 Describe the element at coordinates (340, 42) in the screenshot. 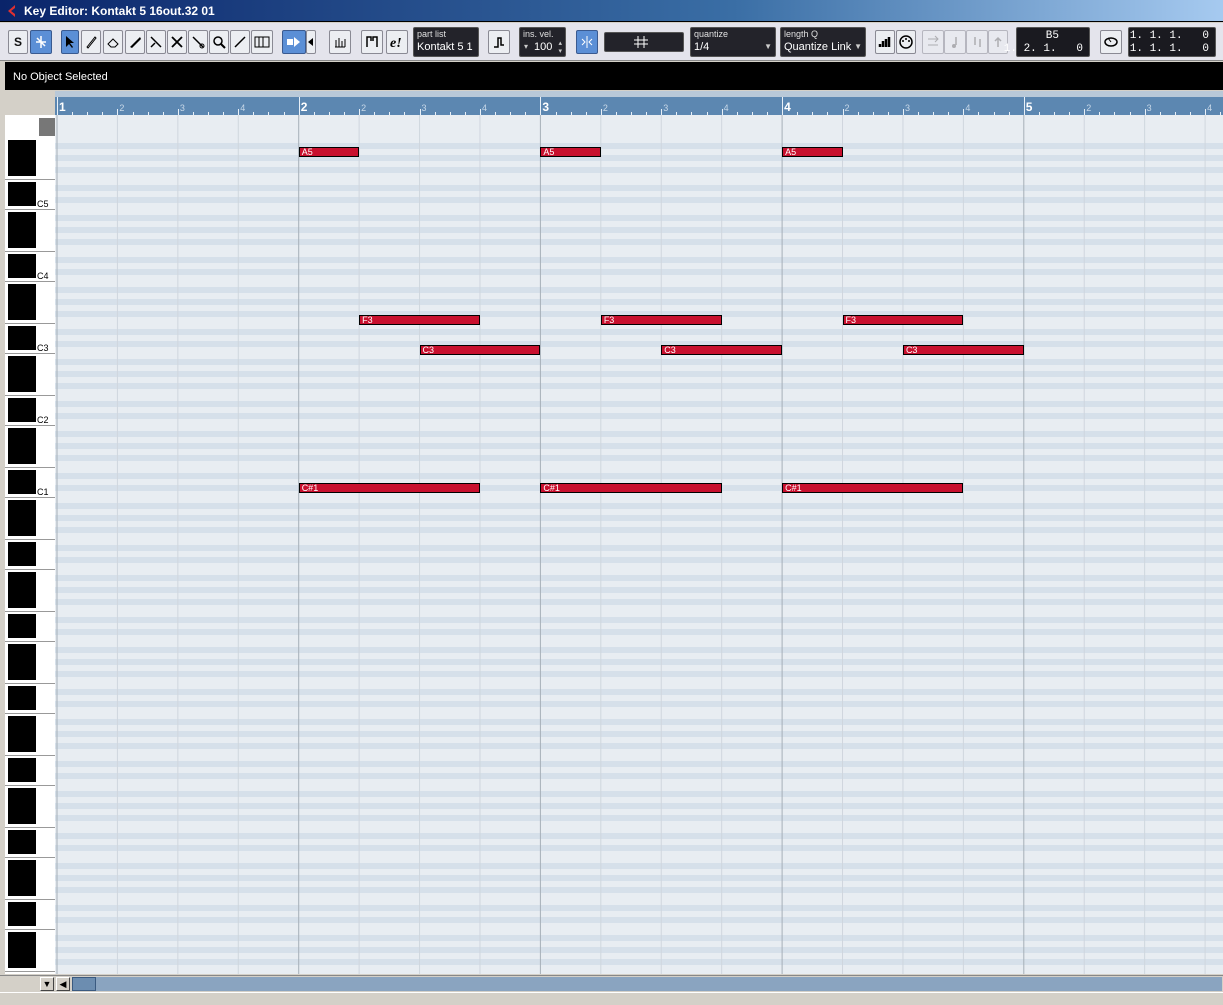

I see `show-info-button` at that location.